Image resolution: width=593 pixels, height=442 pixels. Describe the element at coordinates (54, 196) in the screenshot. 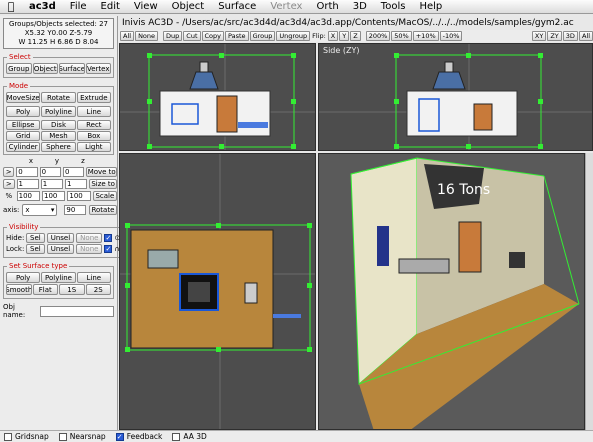

I see `scale-y-field: 100` at that location.